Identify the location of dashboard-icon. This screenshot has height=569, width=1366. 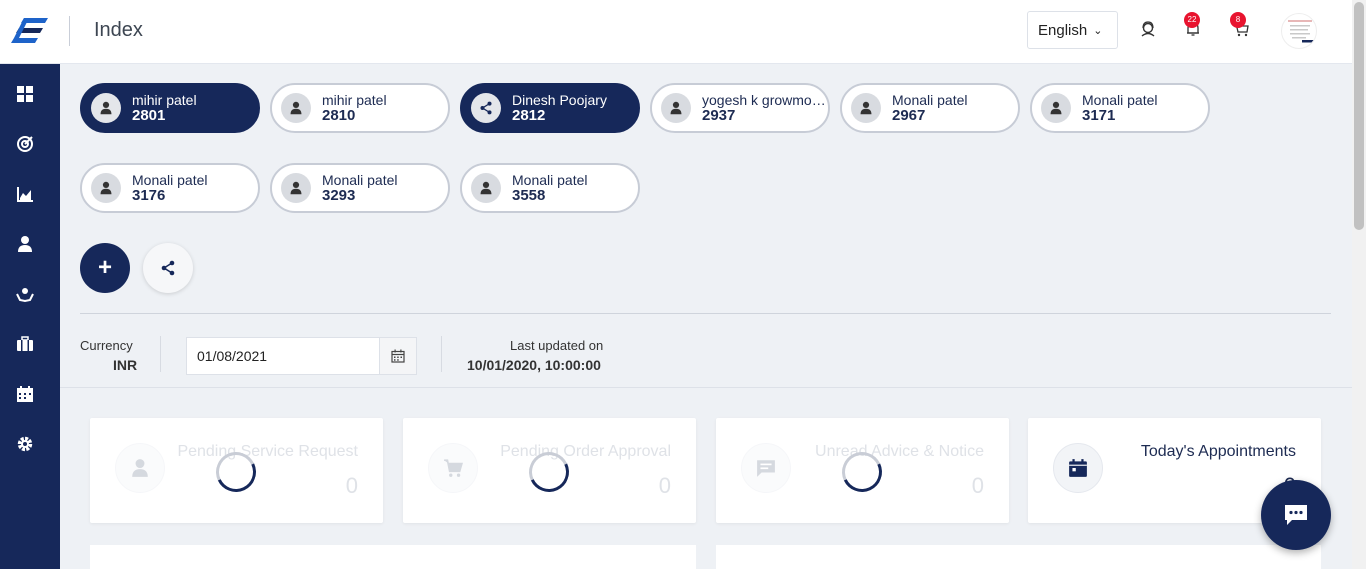
(25, 94).